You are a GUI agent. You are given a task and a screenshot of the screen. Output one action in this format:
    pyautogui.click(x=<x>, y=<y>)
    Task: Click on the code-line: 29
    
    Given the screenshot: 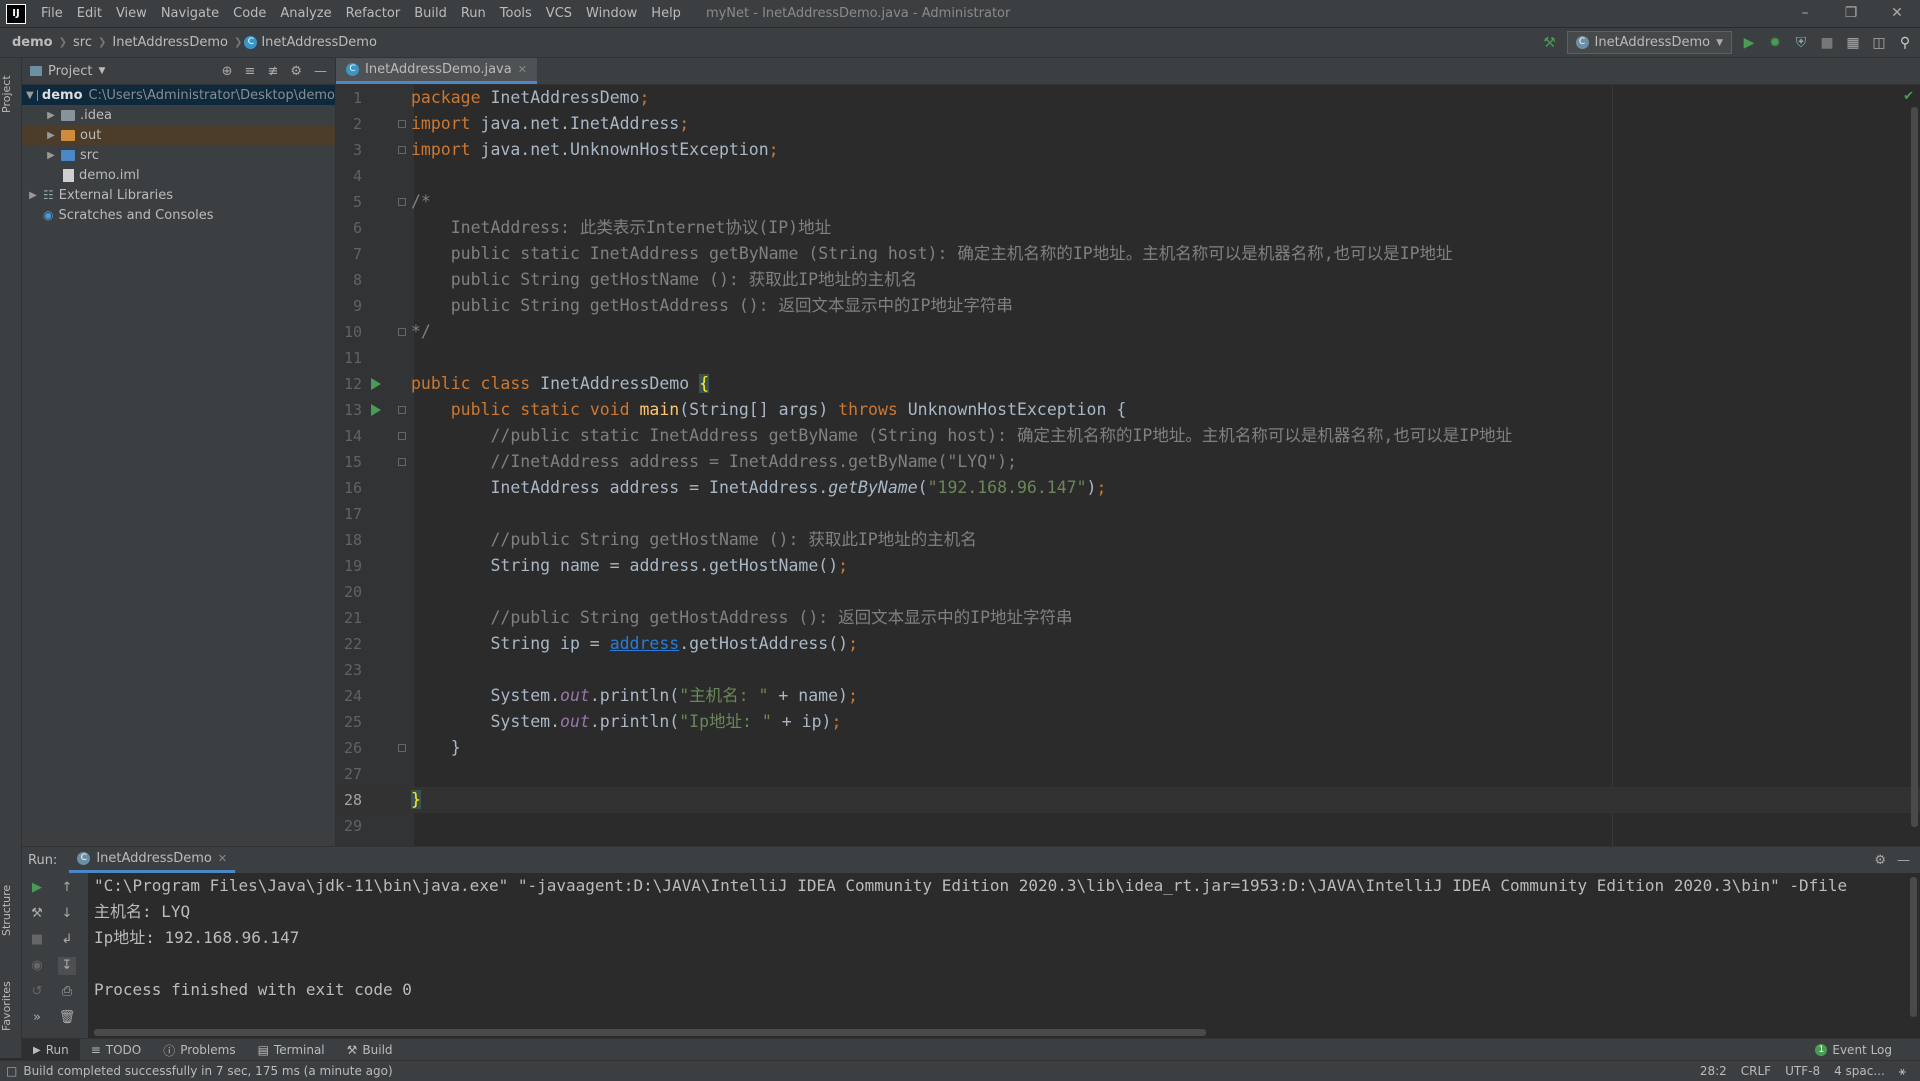 What is the action you would take?
    pyautogui.click(x=1128, y=826)
    